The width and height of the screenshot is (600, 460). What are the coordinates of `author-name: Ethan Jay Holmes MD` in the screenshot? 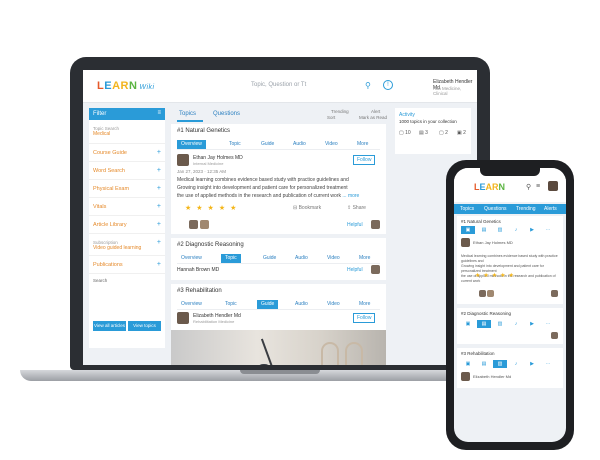 It's located at (493, 242).